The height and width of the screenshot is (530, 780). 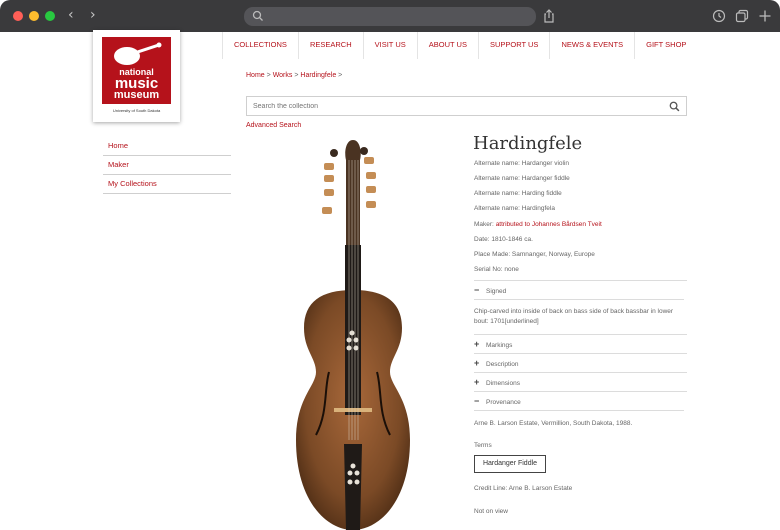 I want to click on logo-mark: national music museum, so click(x=136, y=70).